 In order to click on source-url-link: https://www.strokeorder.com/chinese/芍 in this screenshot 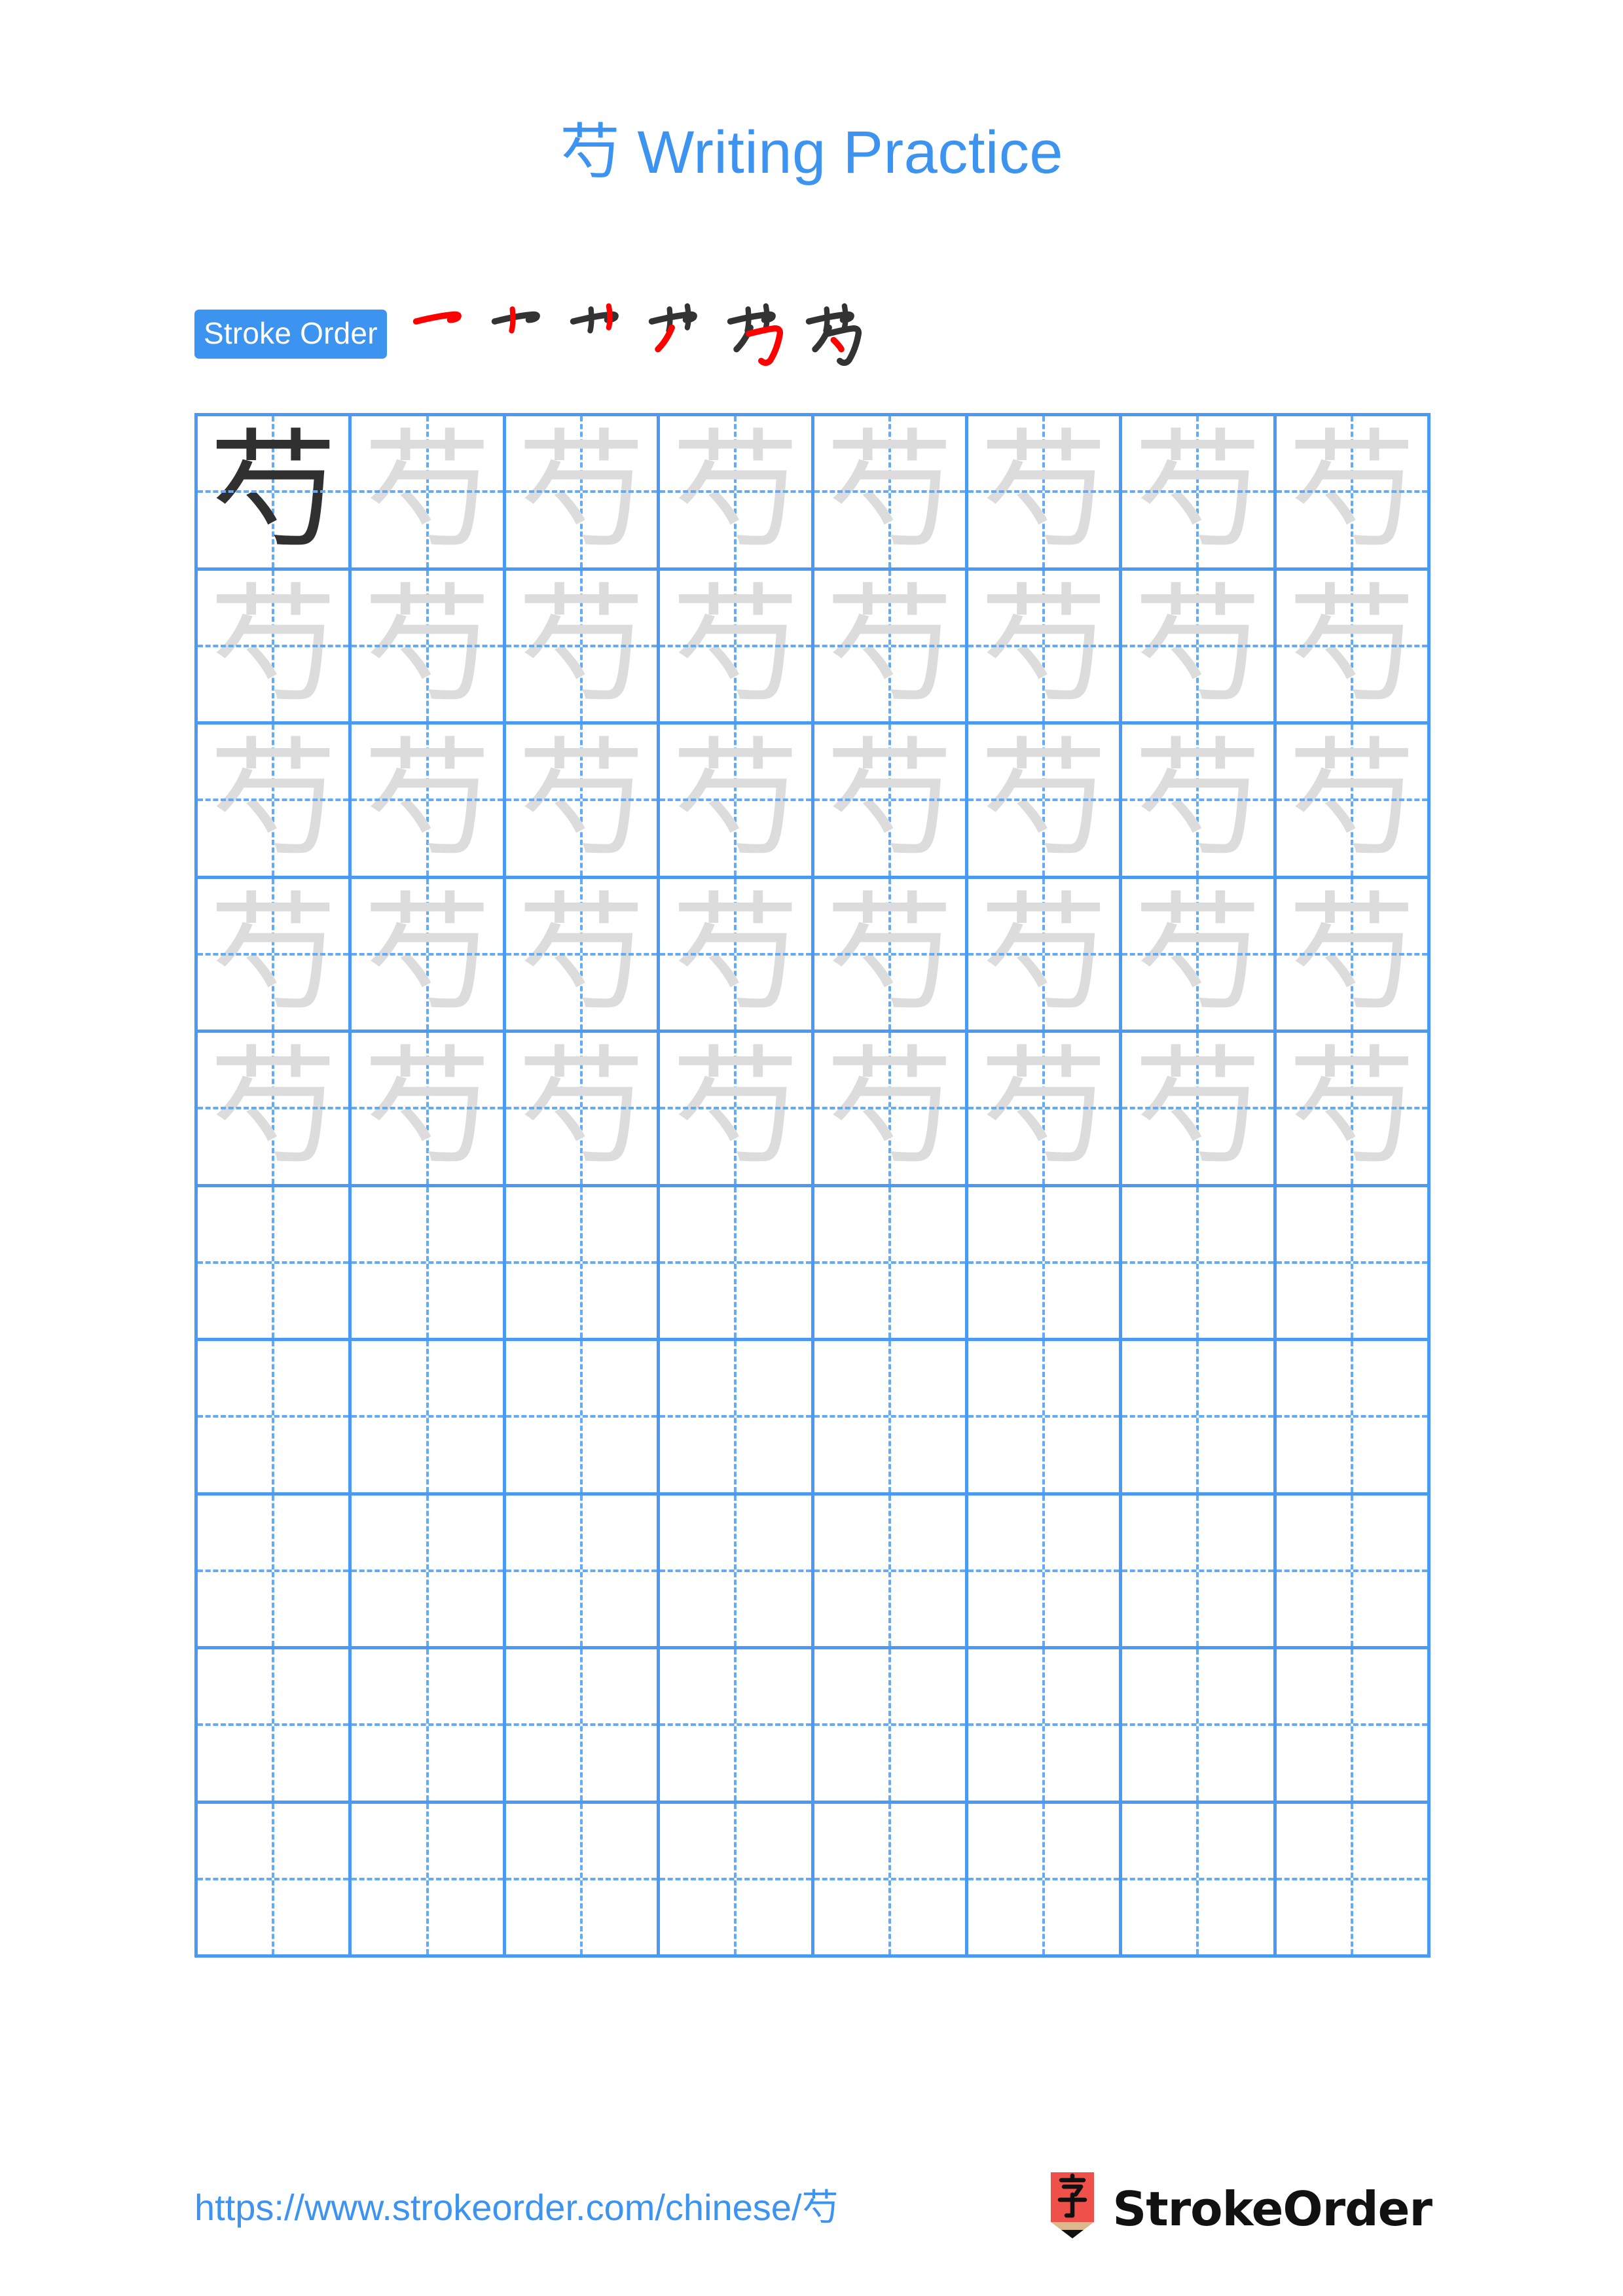, I will do `click(516, 2204)`.